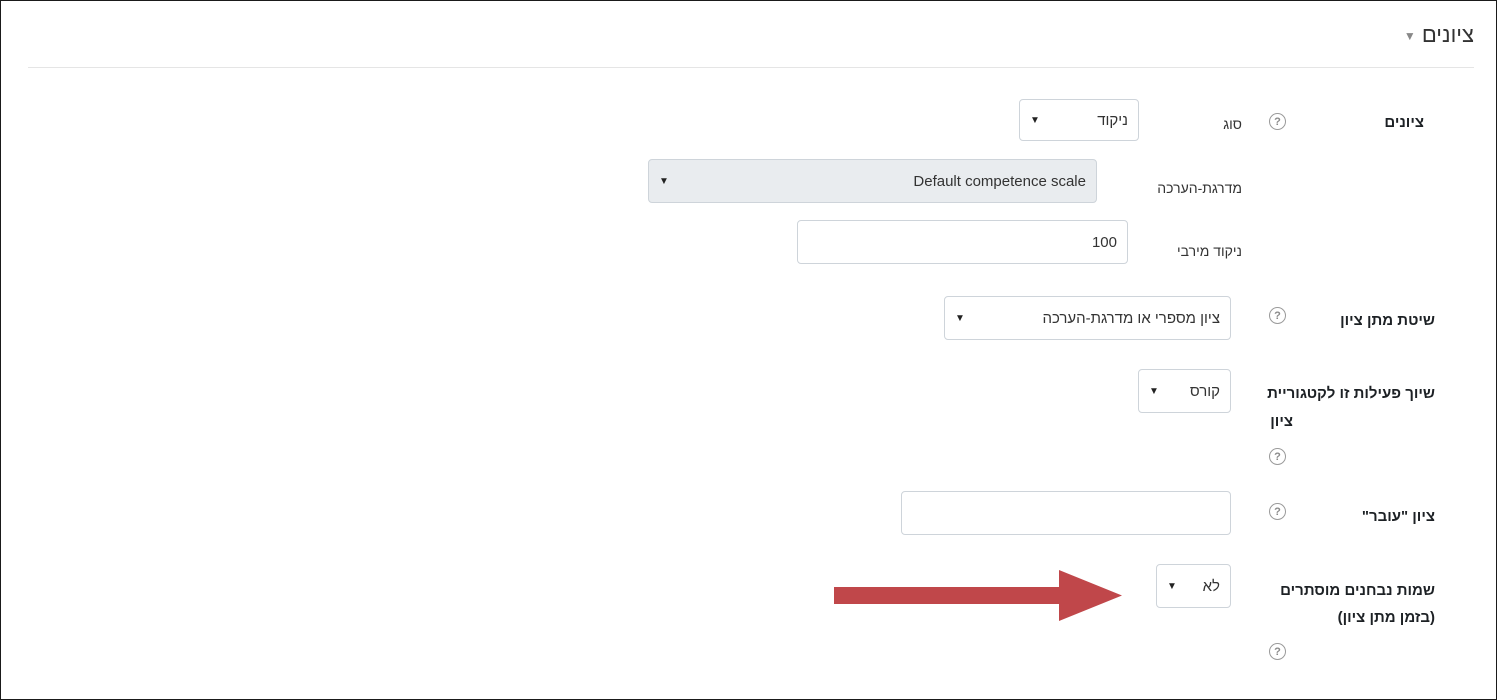 This screenshot has width=1499, height=700. Describe the element at coordinates (999, 181) in the screenshot. I see `scale-value: Default competence scale` at that location.